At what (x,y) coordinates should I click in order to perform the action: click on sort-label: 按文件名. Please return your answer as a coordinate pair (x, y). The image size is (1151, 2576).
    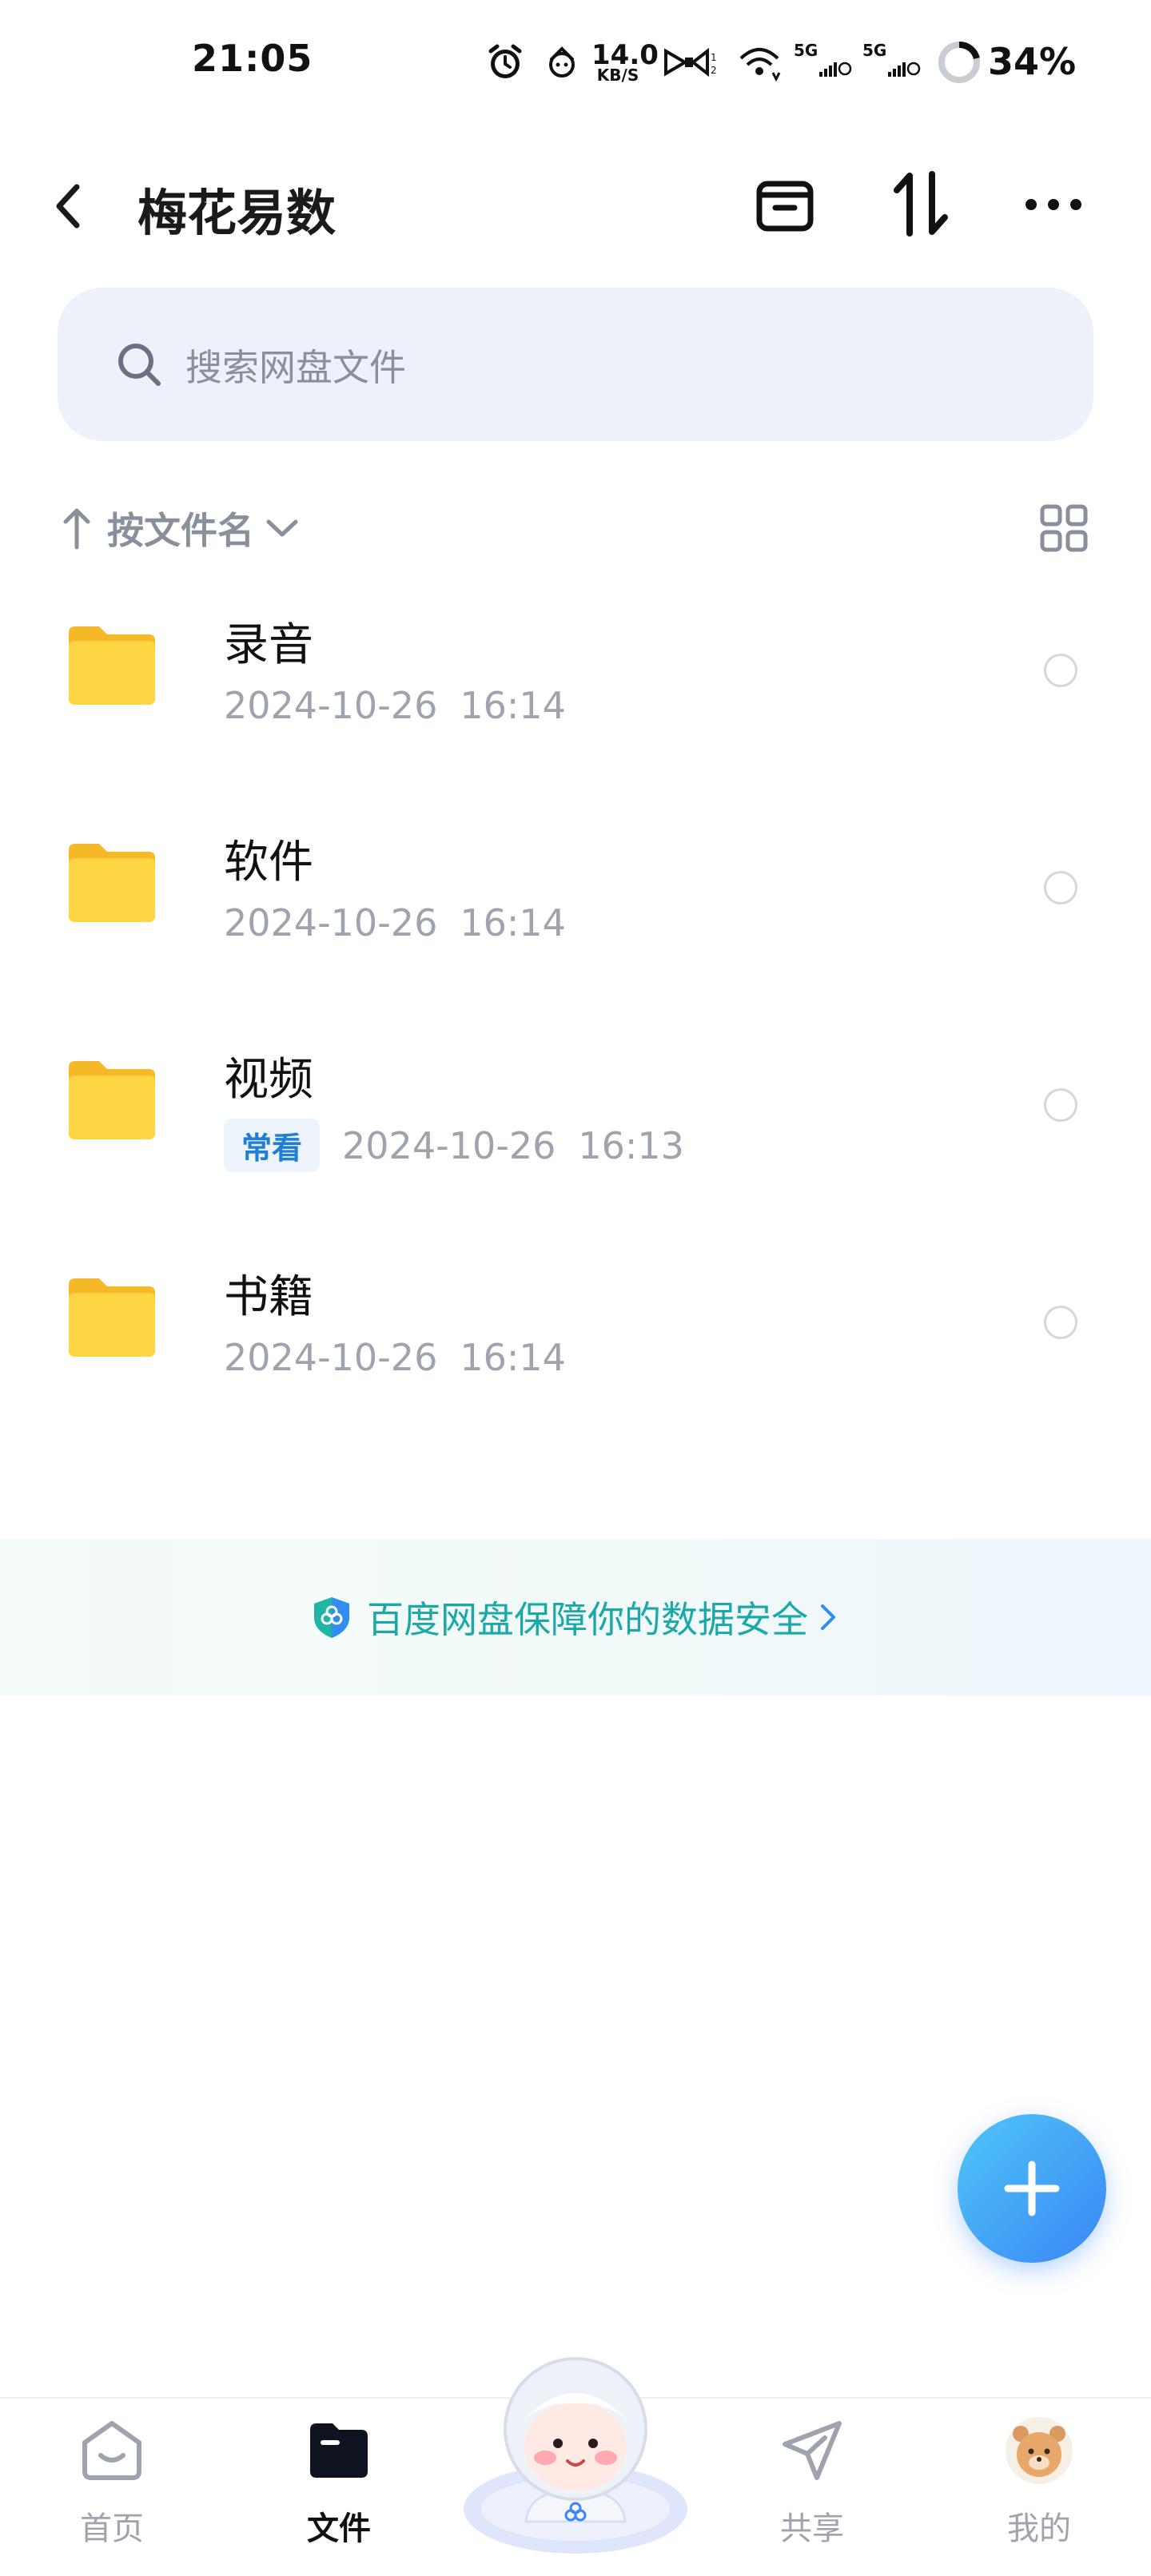
    Looking at the image, I should click on (181, 530).